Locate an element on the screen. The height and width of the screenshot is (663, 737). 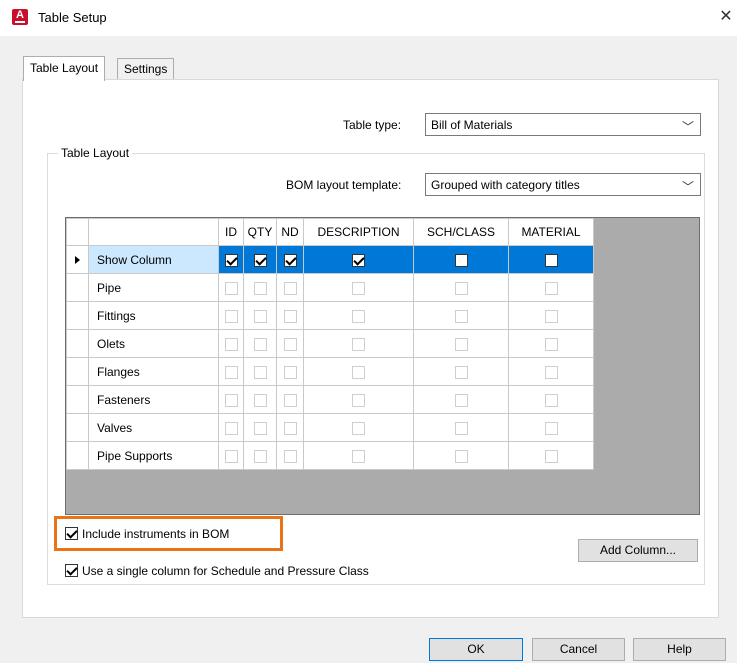
include-instruments-checkbox: Include instruments in BOM is located at coordinates (147, 534).